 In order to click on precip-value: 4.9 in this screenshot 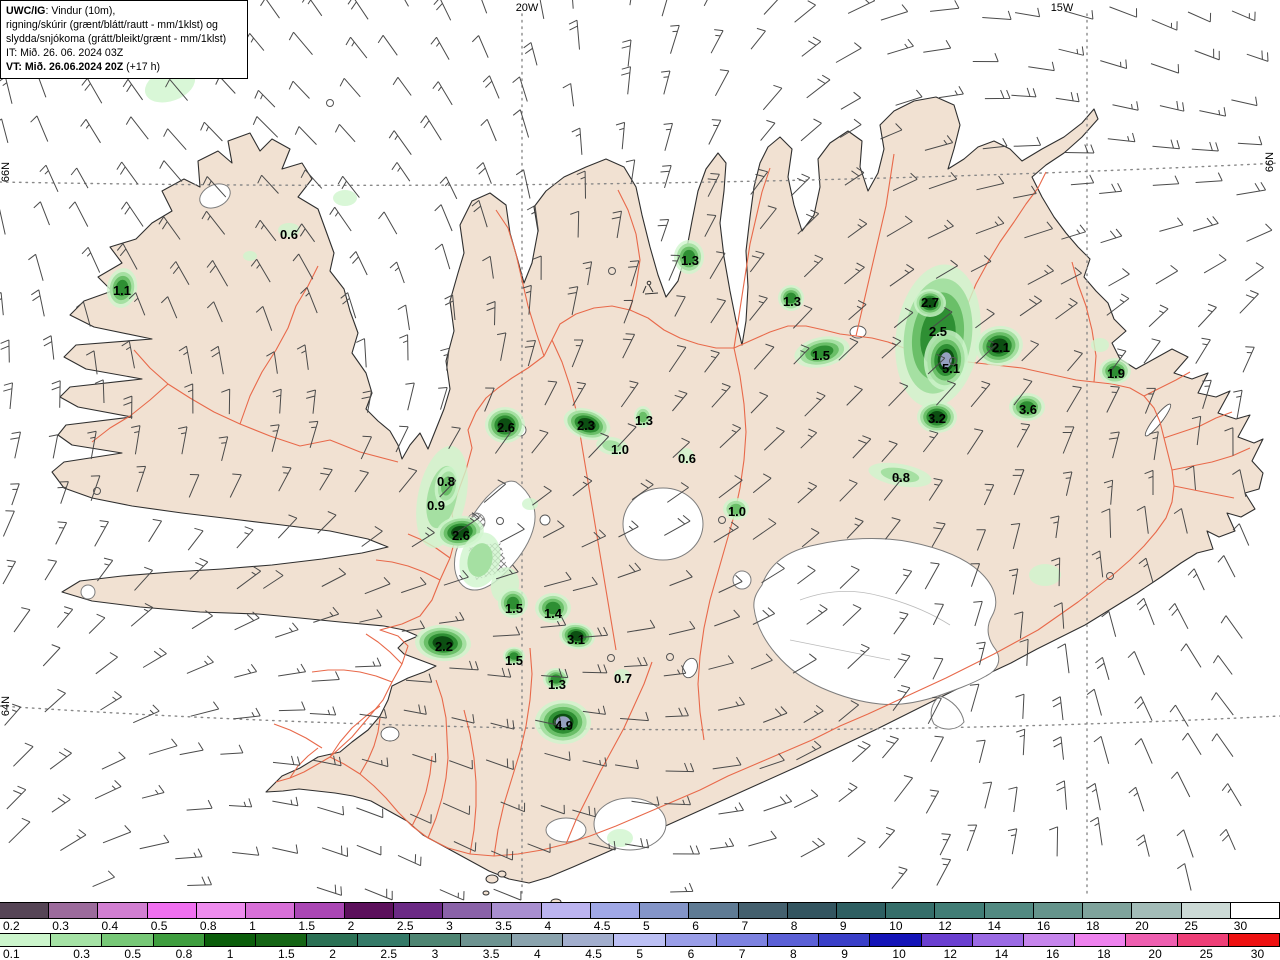, I will do `click(564, 725)`.